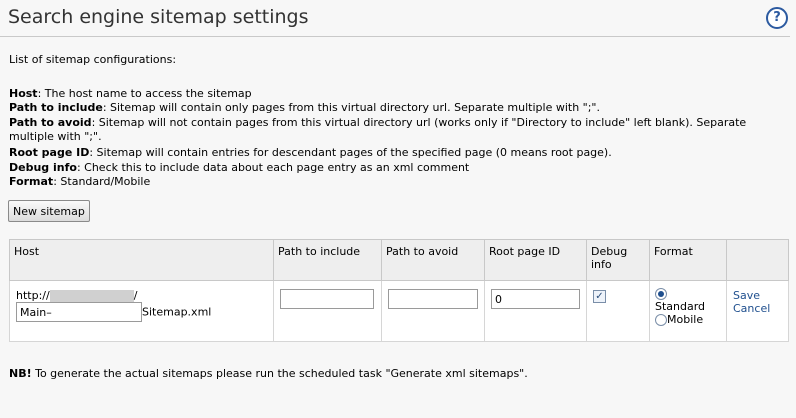 The width and height of the screenshot is (796, 418). Describe the element at coordinates (433, 311) in the screenshot. I see `path-to-avoid-cell` at that location.